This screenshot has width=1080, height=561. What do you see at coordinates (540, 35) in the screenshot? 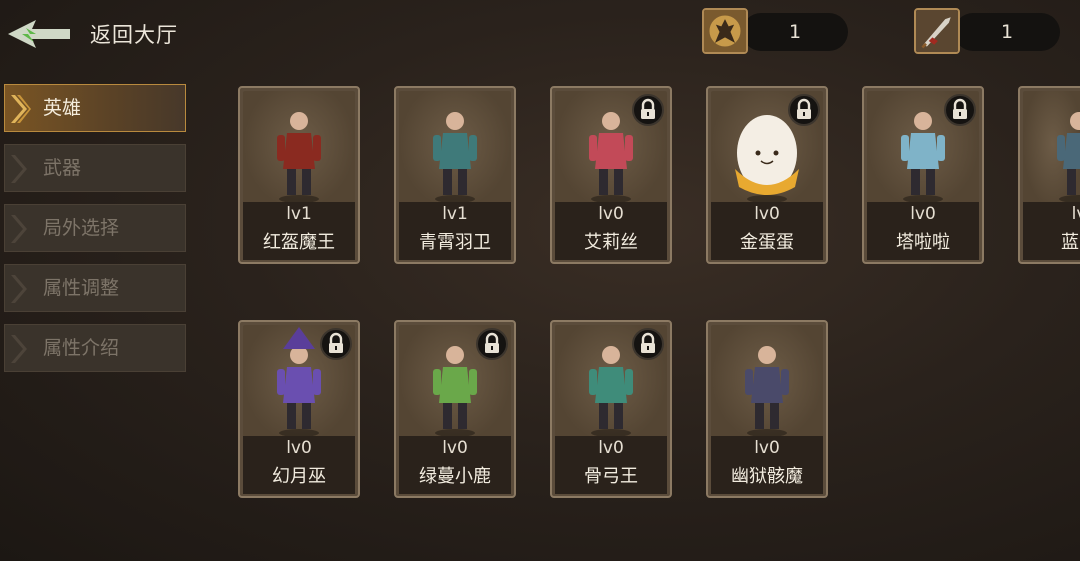
I see `top-bar: 返回大厅 1 1` at bounding box center [540, 35].